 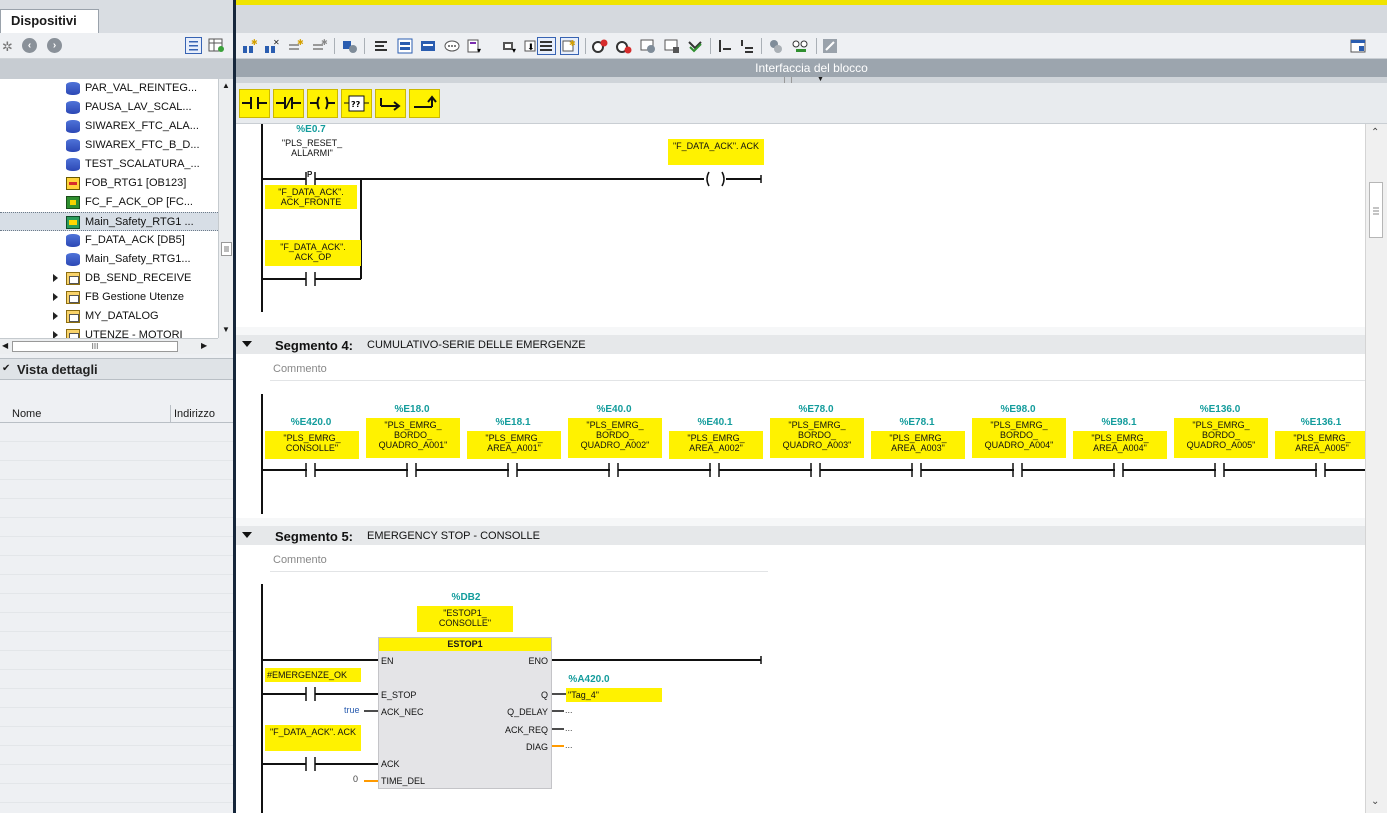 I want to click on fav-normally-open-contact, so click(x=254, y=103).